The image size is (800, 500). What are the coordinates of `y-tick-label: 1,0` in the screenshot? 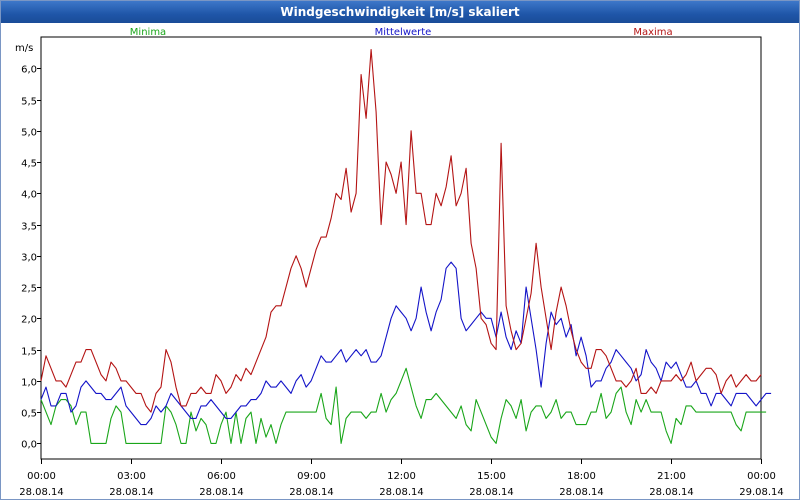 It's located at (29, 383).